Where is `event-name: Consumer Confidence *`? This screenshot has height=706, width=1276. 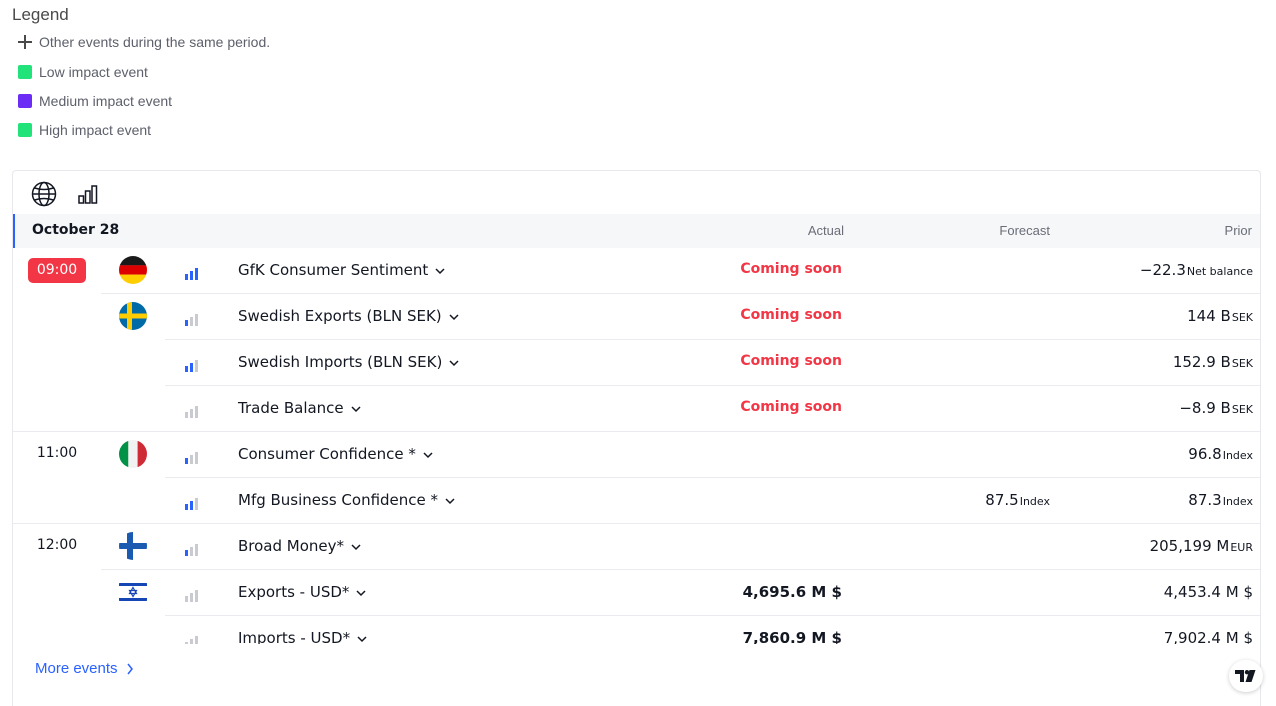
event-name: Consumer Confidence * is located at coordinates (336, 454).